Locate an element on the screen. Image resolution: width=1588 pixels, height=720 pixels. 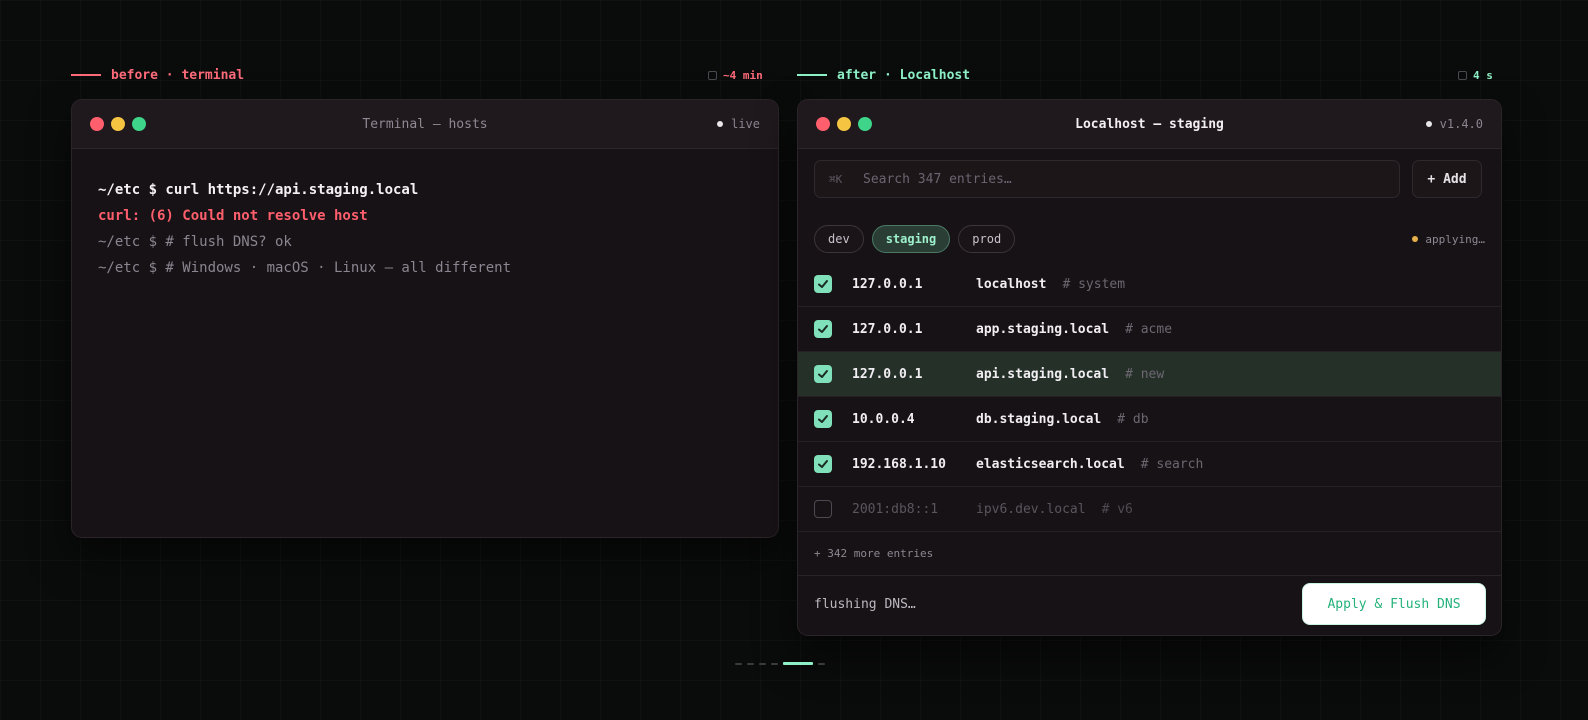
after-meta: 4 s is located at coordinates (1475, 75).